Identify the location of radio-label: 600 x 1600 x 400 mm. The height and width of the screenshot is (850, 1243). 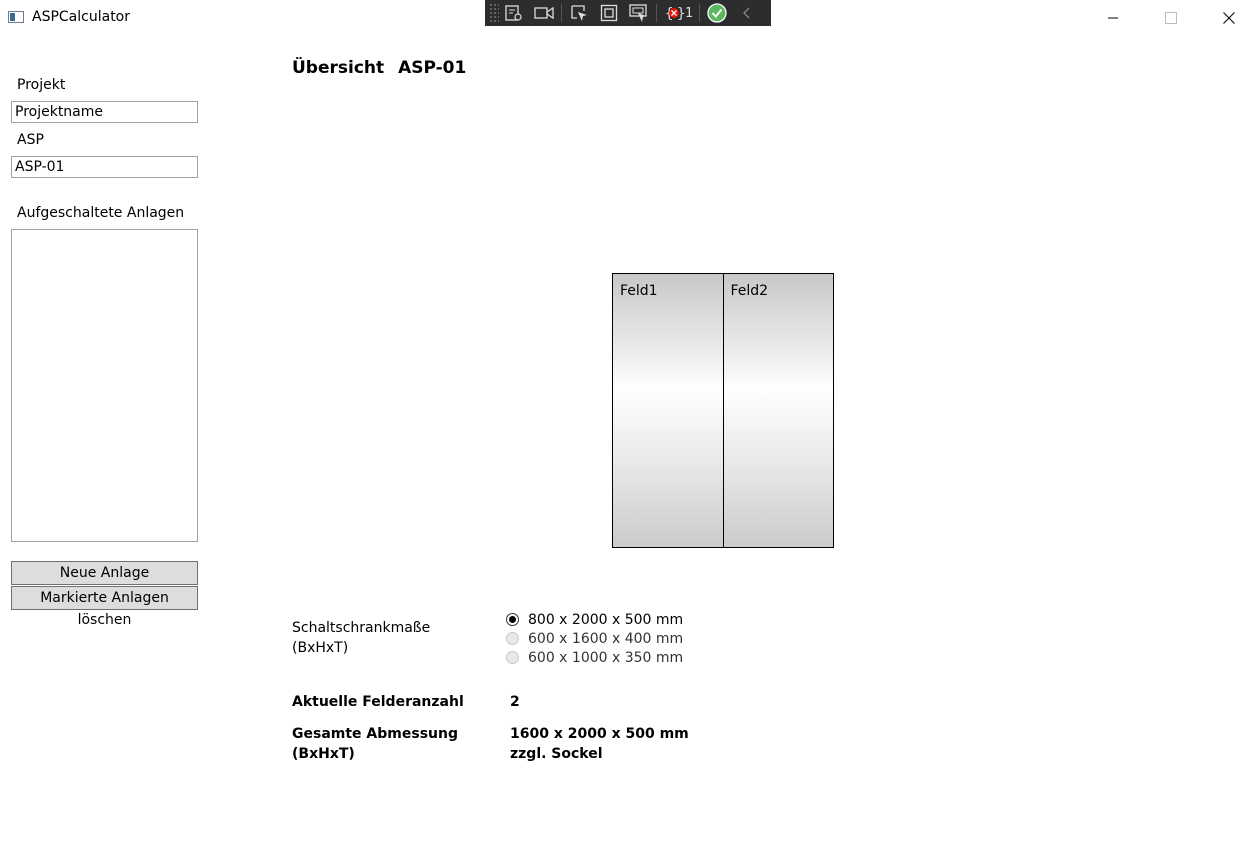
(606, 638).